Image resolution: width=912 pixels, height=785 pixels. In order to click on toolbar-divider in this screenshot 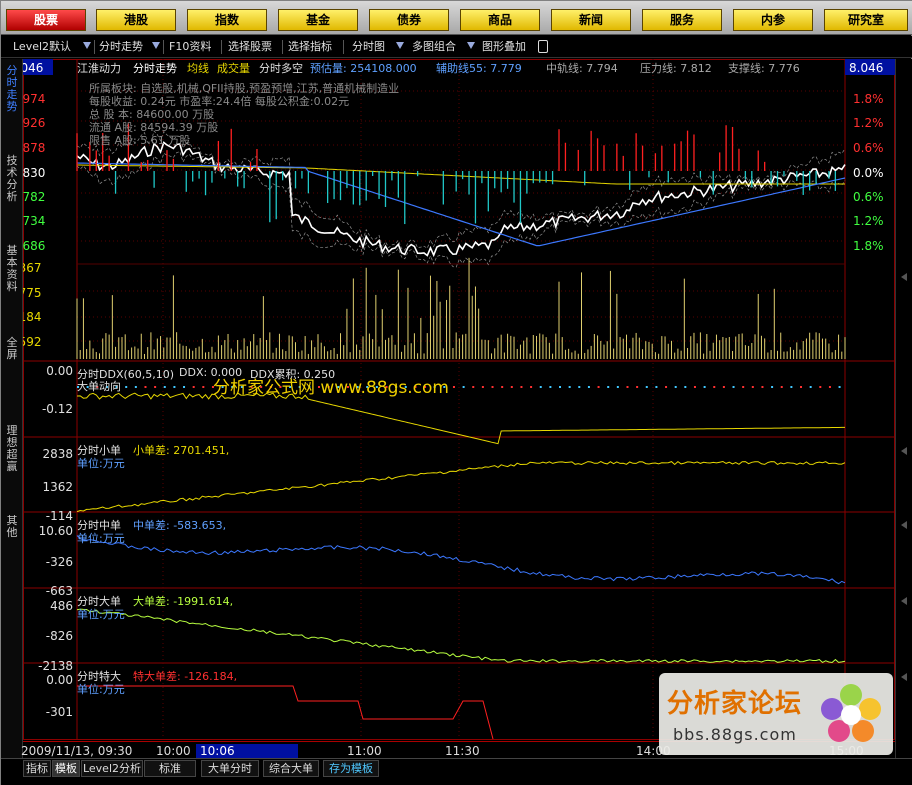, I will do `click(163, 47)`.